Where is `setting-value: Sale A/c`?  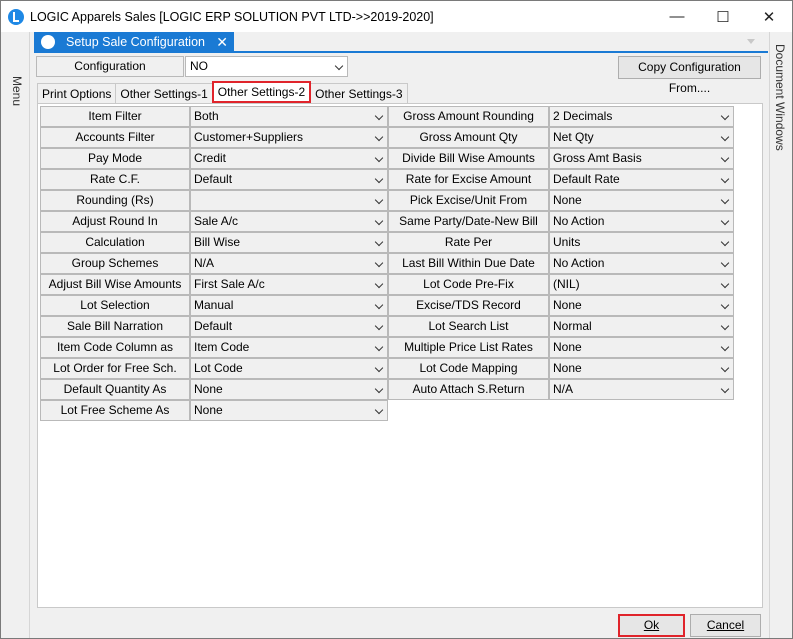 setting-value: Sale A/c is located at coordinates (216, 221).